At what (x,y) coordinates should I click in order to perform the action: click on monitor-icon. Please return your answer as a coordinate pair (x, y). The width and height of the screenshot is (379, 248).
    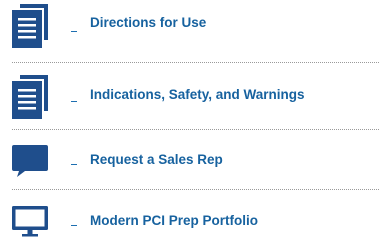
    Looking at the image, I should click on (30, 224).